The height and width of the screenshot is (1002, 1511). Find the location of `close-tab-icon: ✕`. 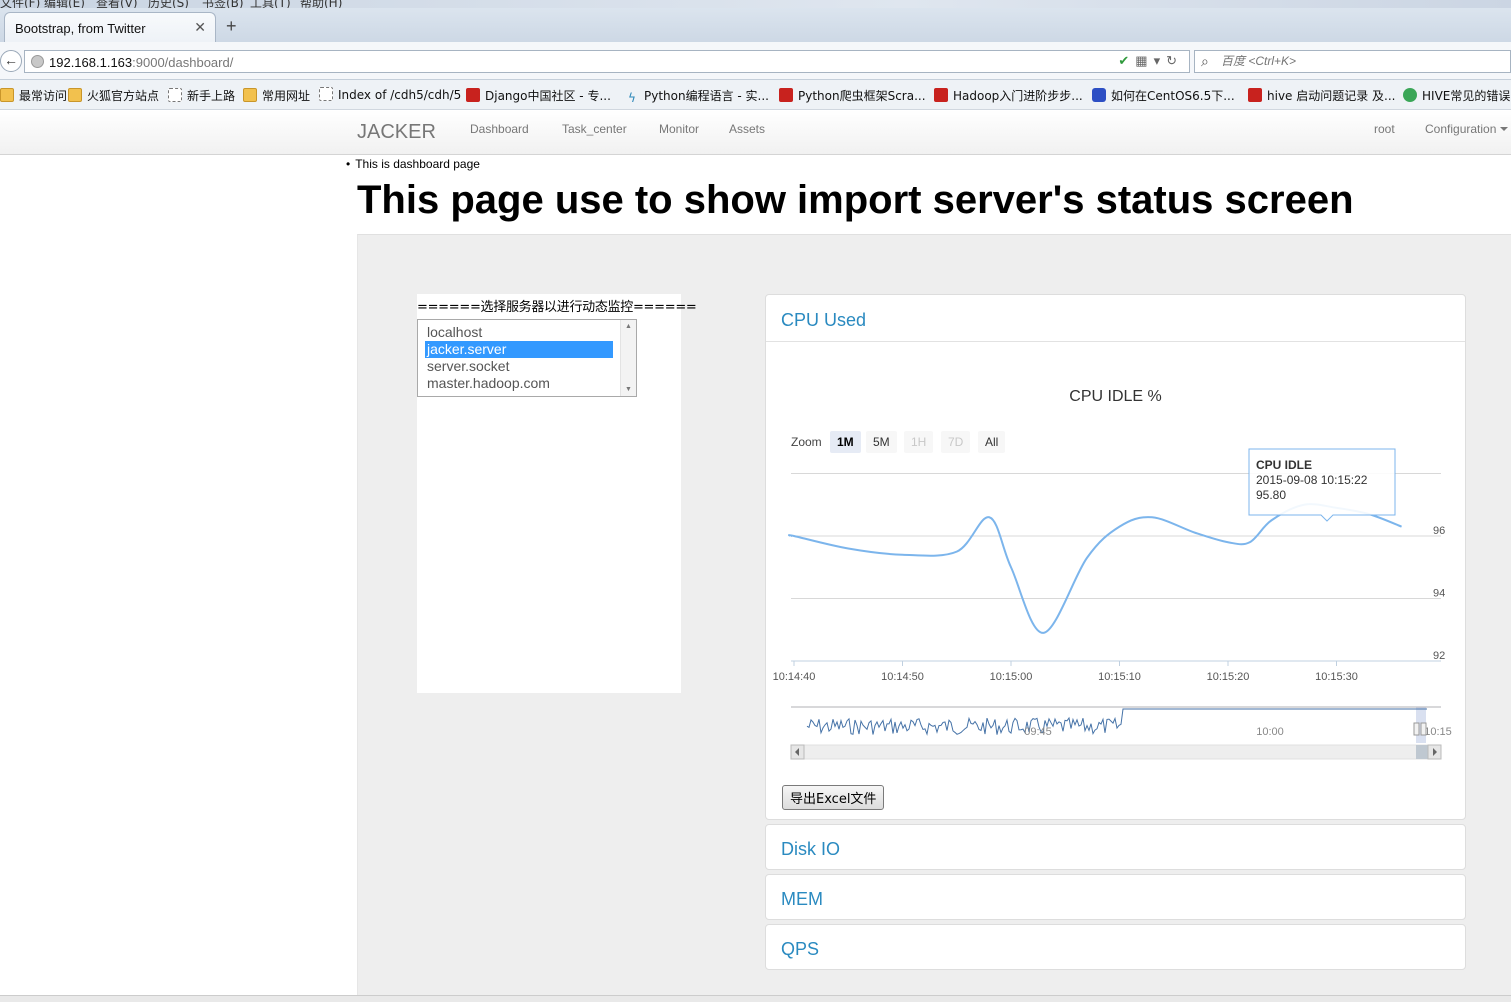

close-tab-icon: ✕ is located at coordinates (200, 27).